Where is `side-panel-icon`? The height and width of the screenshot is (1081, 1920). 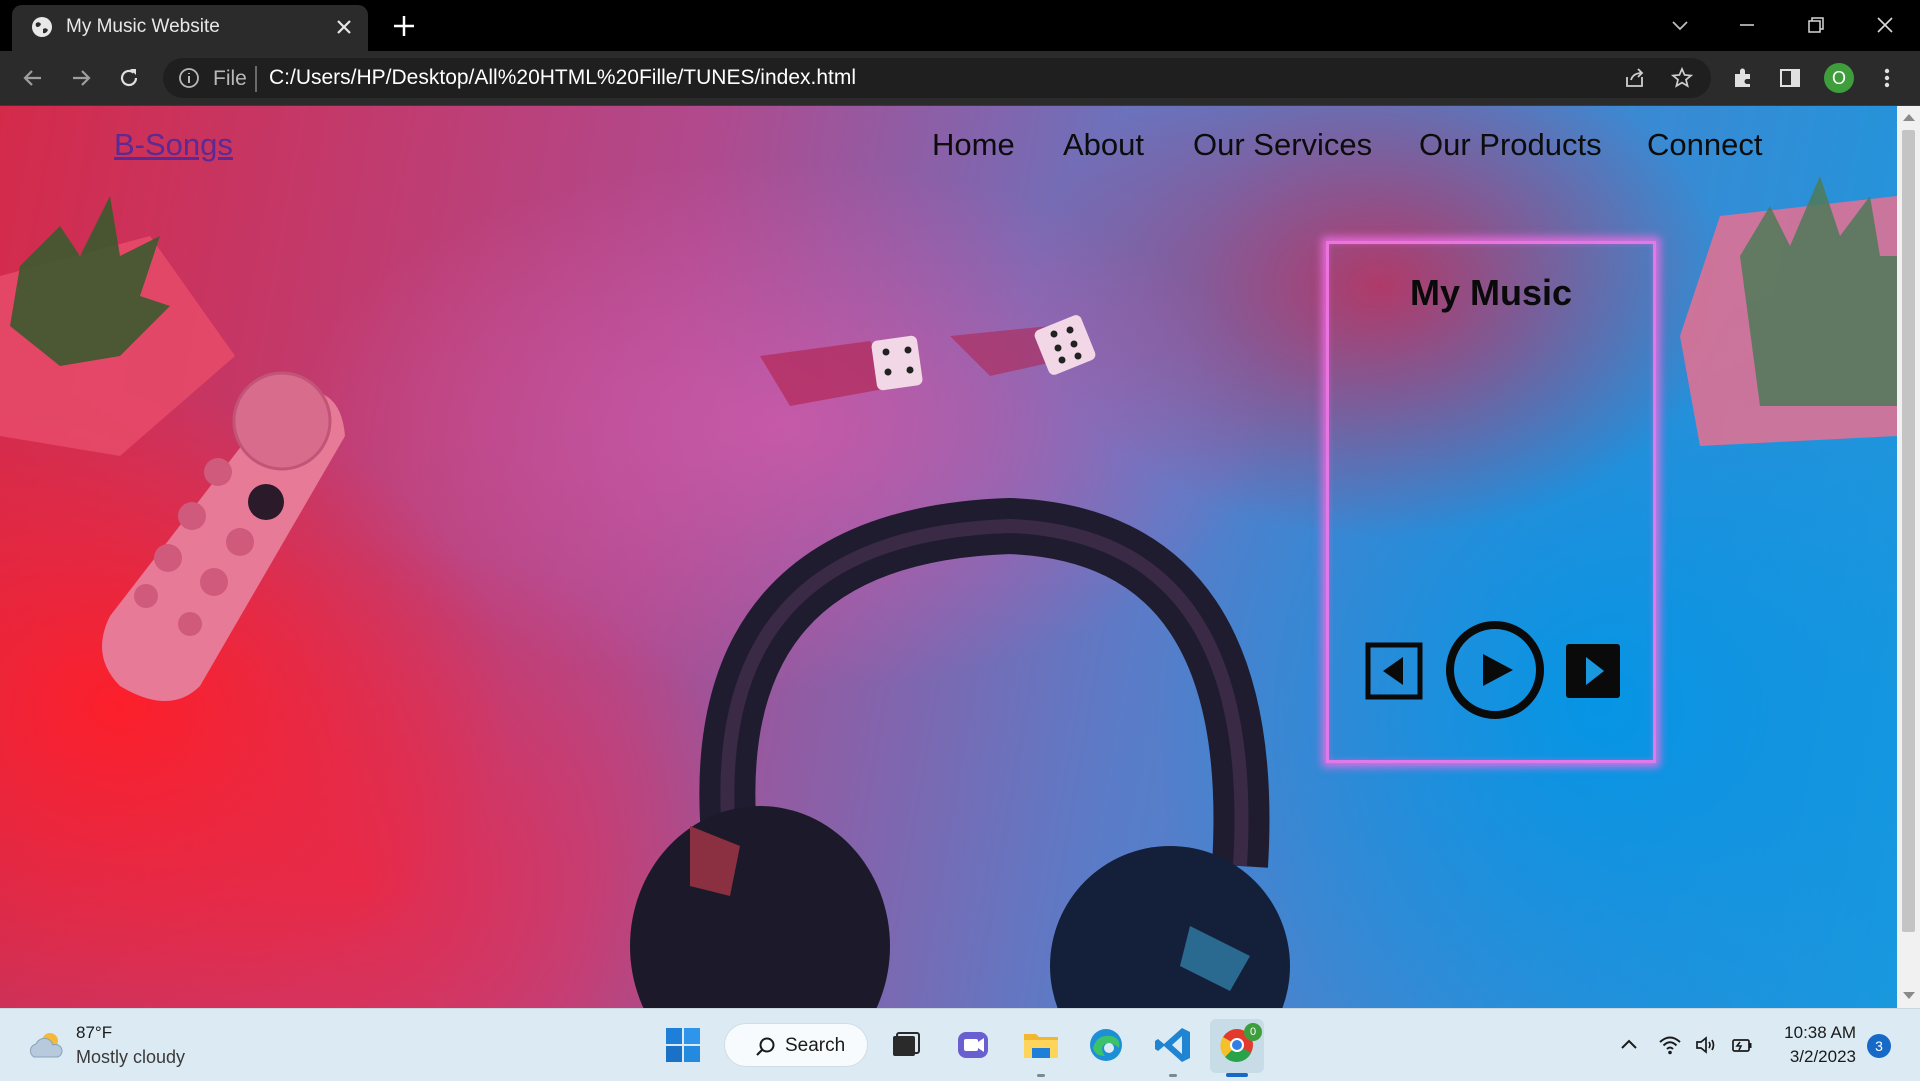
side-panel-icon is located at coordinates (1790, 78).